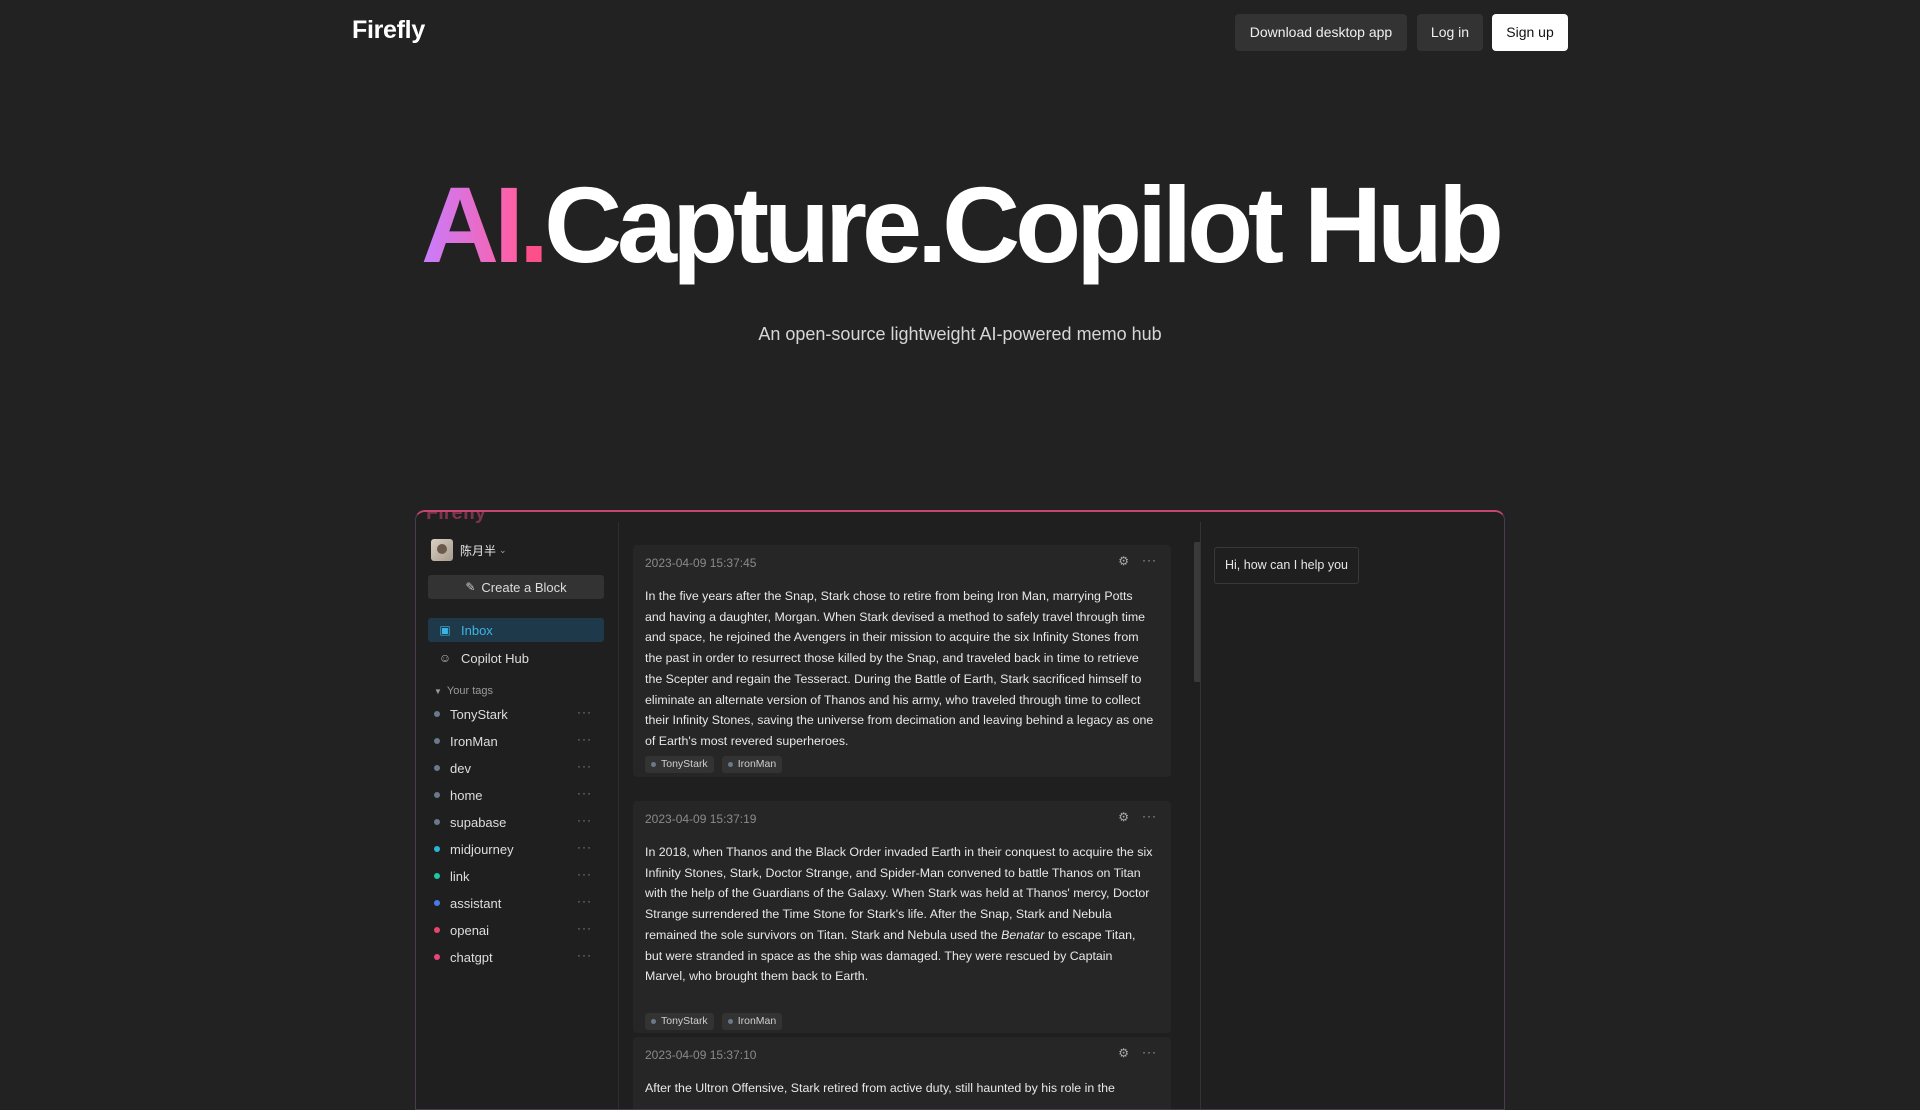 The image size is (1920, 1110). I want to click on hero-title-ai: AI, so click(472, 224).